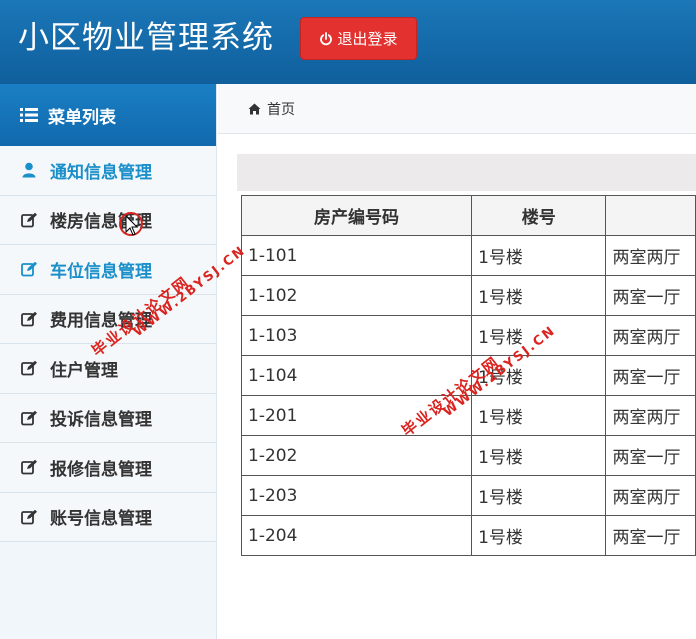  I want to click on mouse-cursor-icon, so click(131, 224).